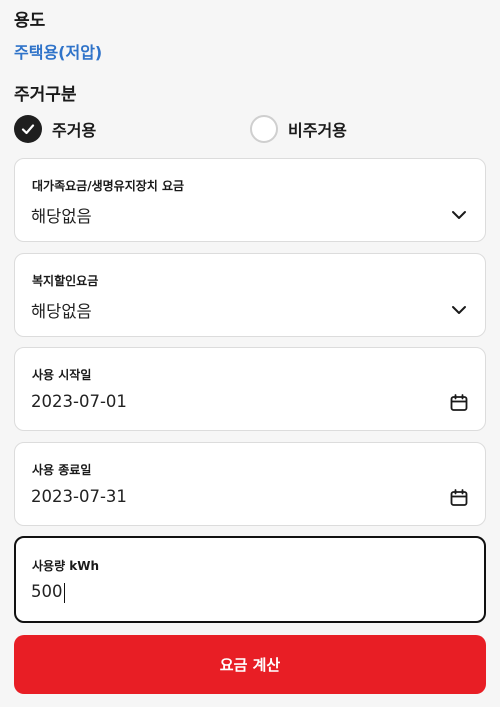 This screenshot has width=500, height=707. Describe the element at coordinates (62, 470) in the screenshot. I see `end-date-label: 사용 종료일` at that location.